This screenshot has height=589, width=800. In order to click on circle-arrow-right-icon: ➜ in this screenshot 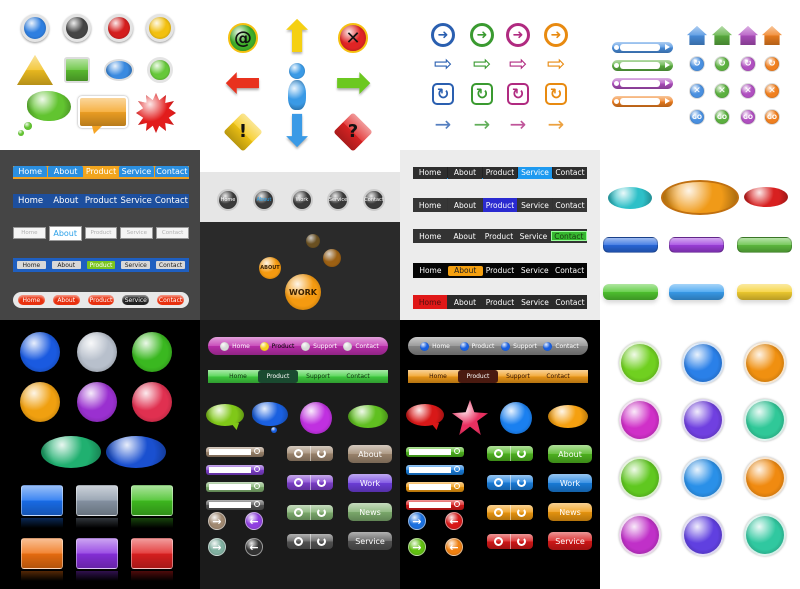, I will do `click(518, 35)`.